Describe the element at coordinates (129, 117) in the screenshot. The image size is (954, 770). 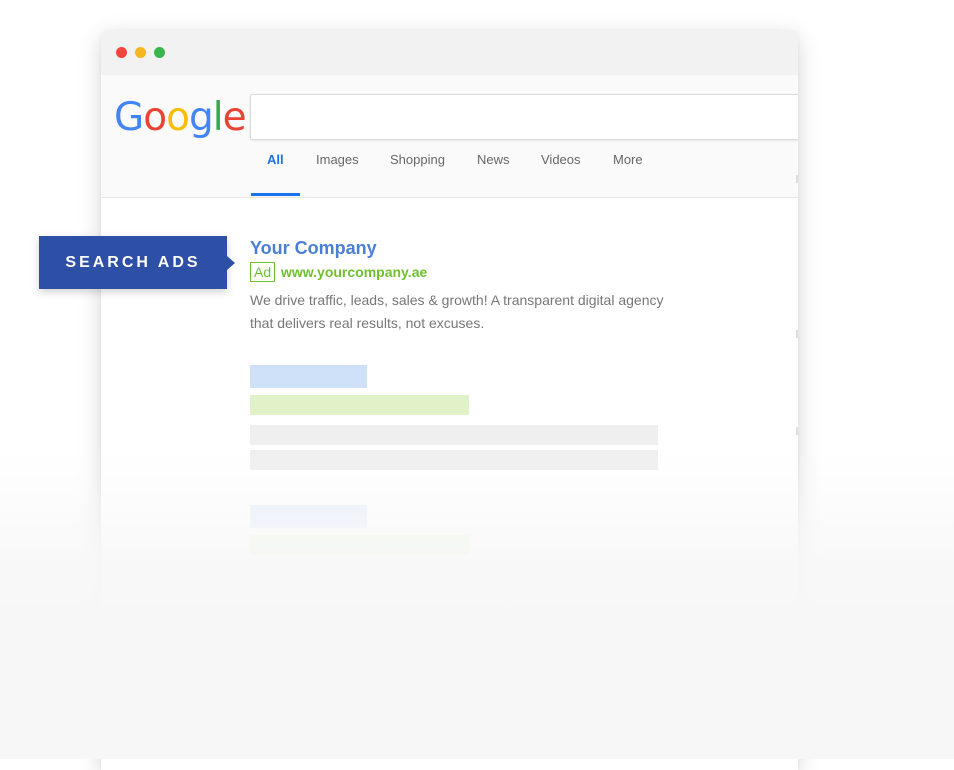
I see `logo-letter-g: G` at that location.